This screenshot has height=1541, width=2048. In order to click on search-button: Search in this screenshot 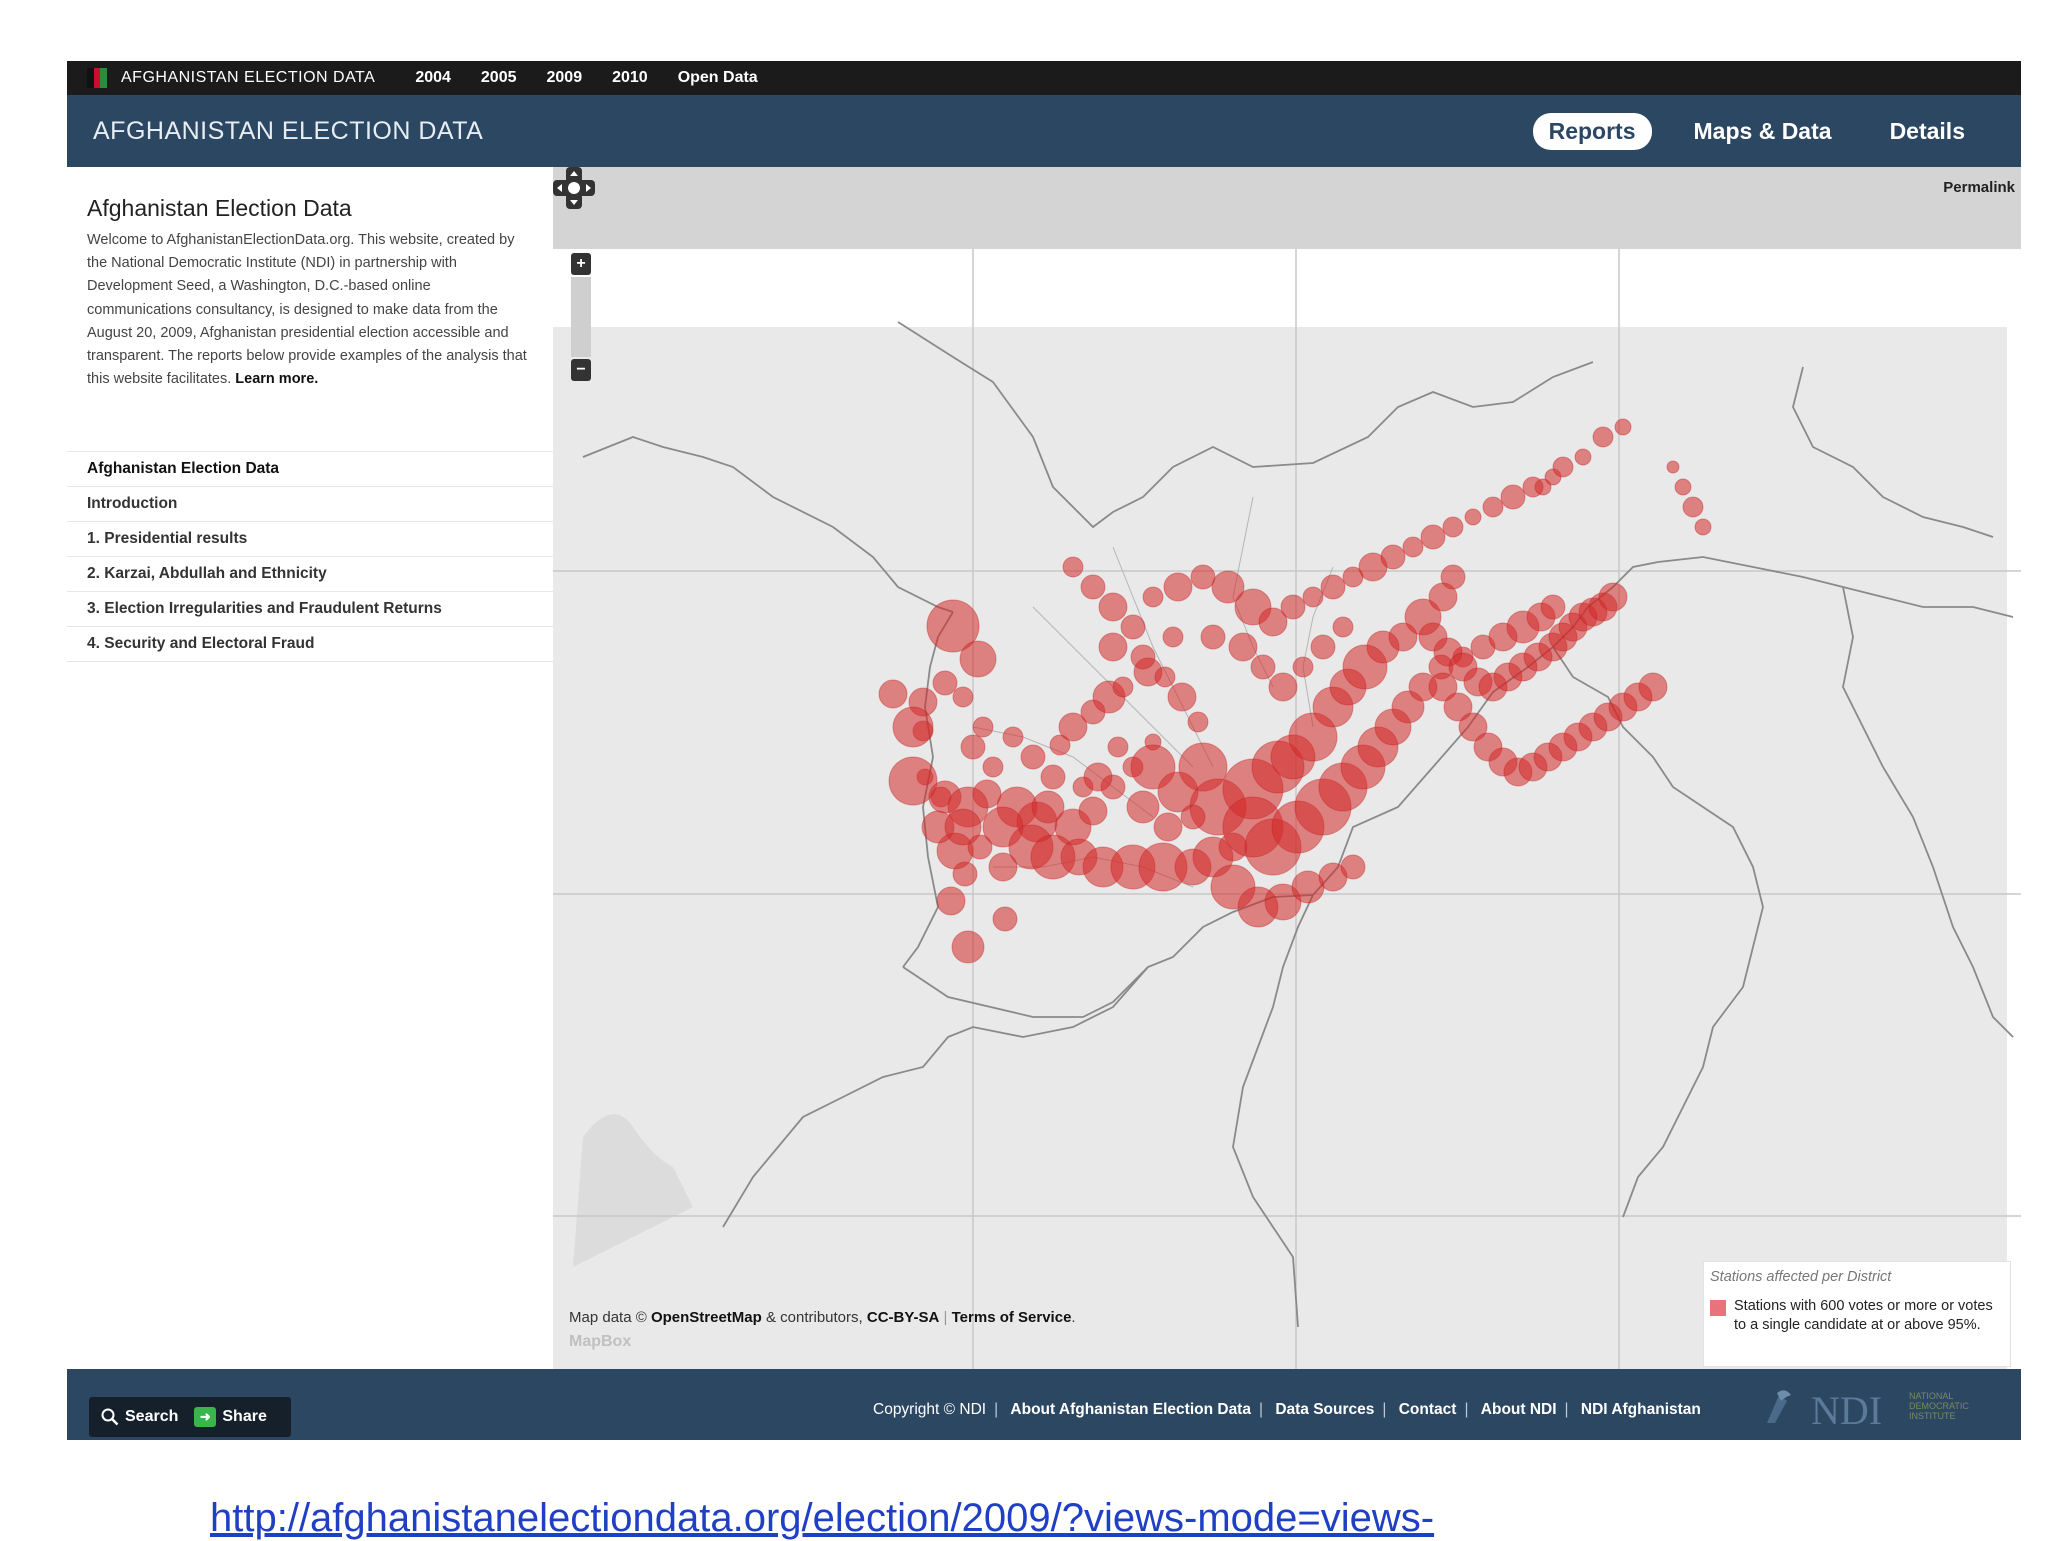, I will do `click(151, 1417)`.